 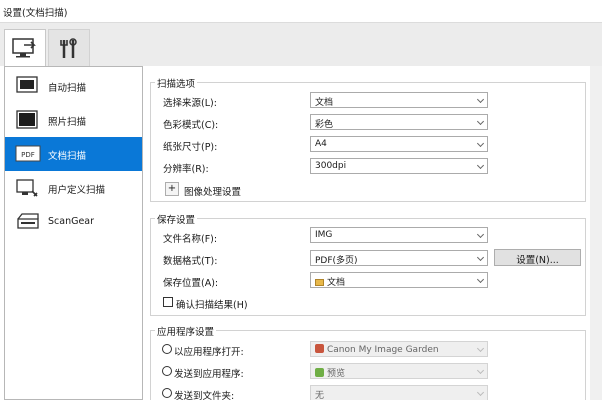 I want to click on scan-from-computer-icon, so click(x=24, y=47).